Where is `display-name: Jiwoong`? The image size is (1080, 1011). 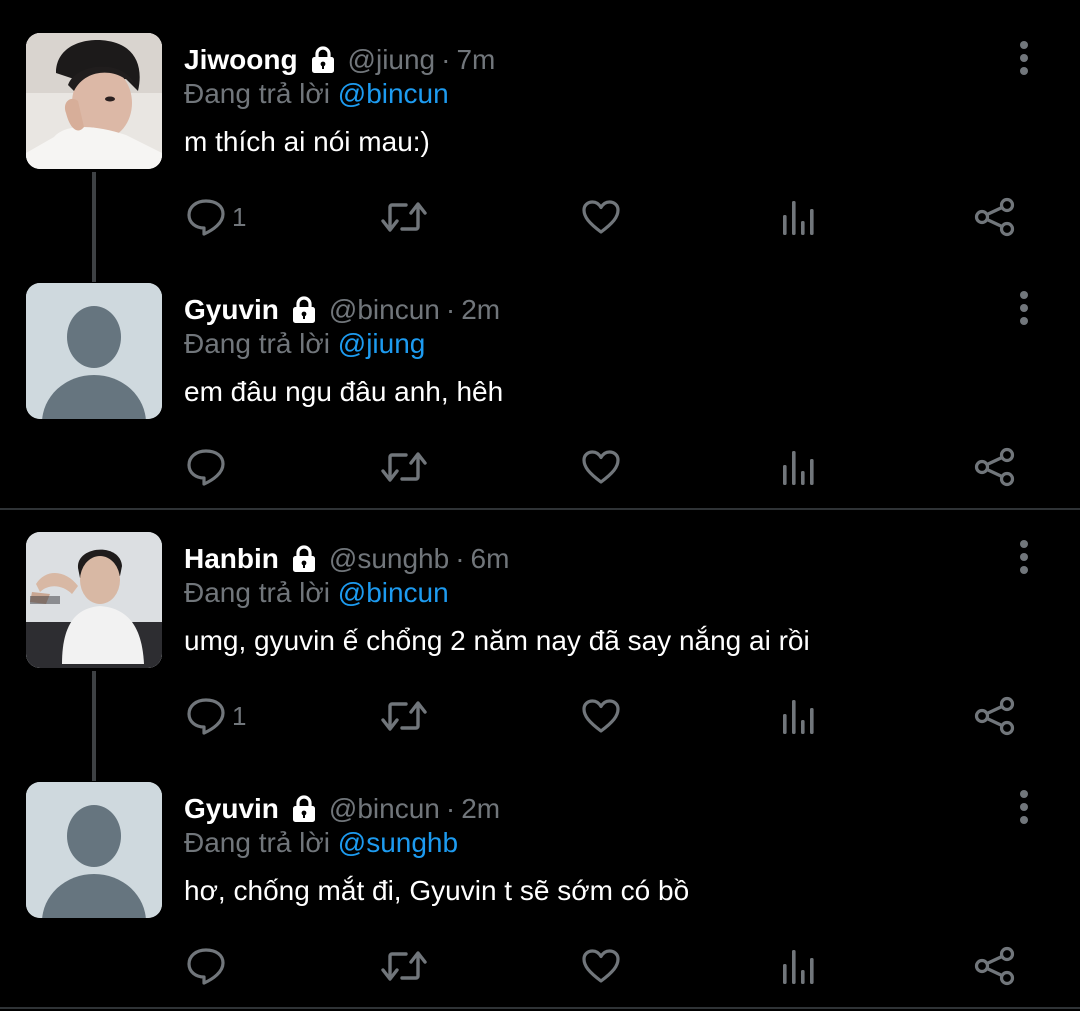 display-name: Jiwoong is located at coordinates (241, 60).